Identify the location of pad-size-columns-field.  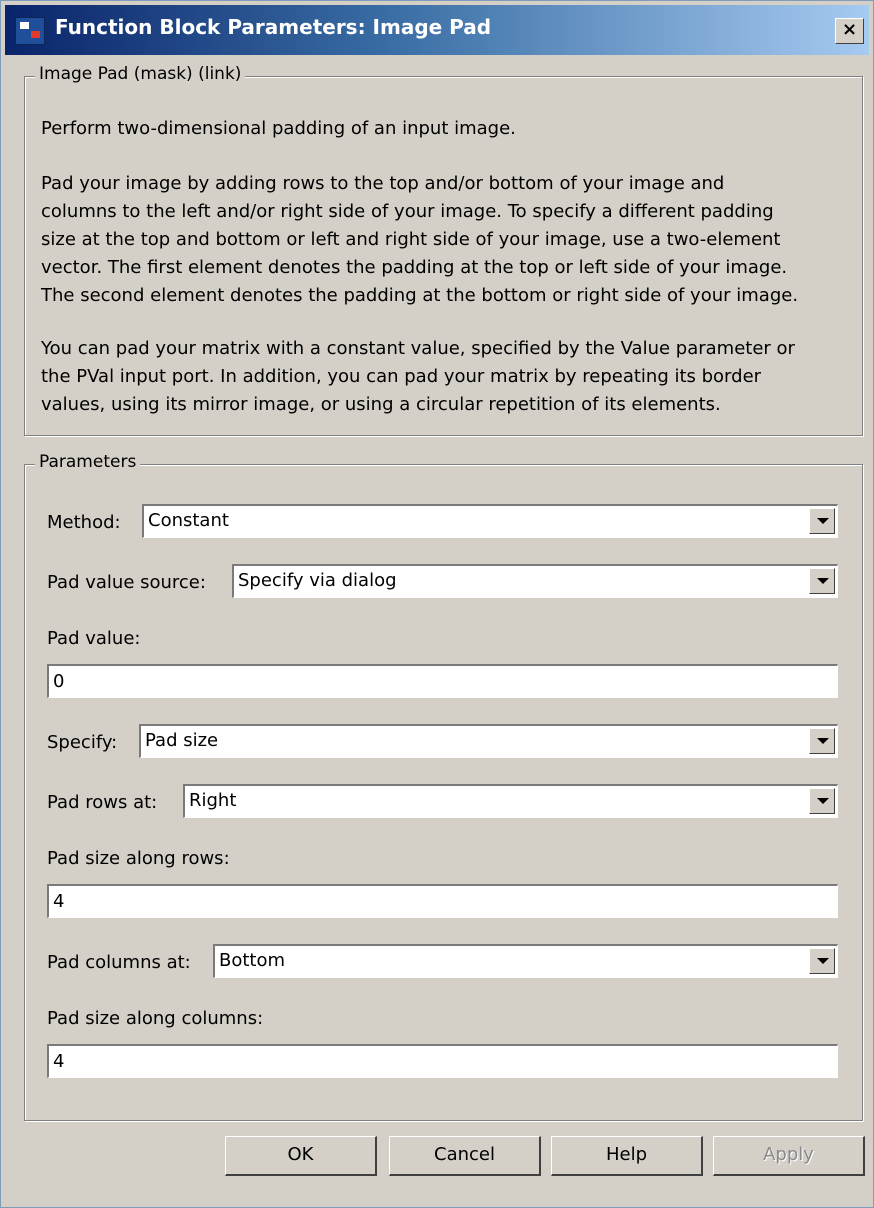
(442, 1061).